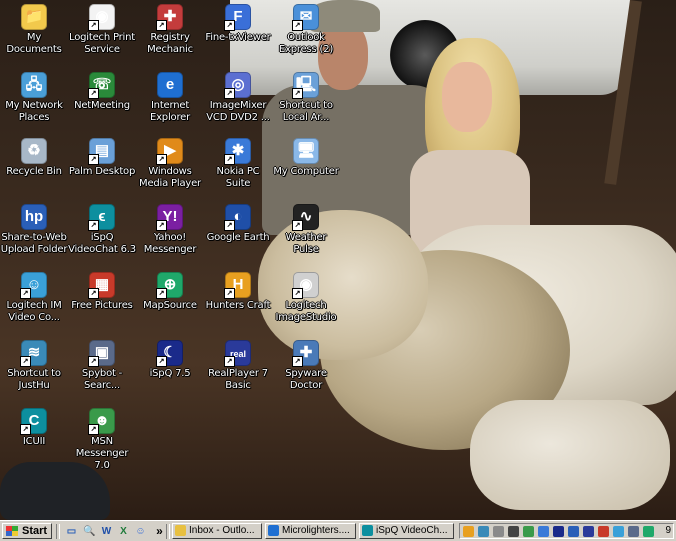 The height and width of the screenshot is (541, 676). Describe the element at coordinates (238, 292) in the screenshot. I see `desktop-icon-hunters-craft: H ↗ Hunters Craft` at that location.